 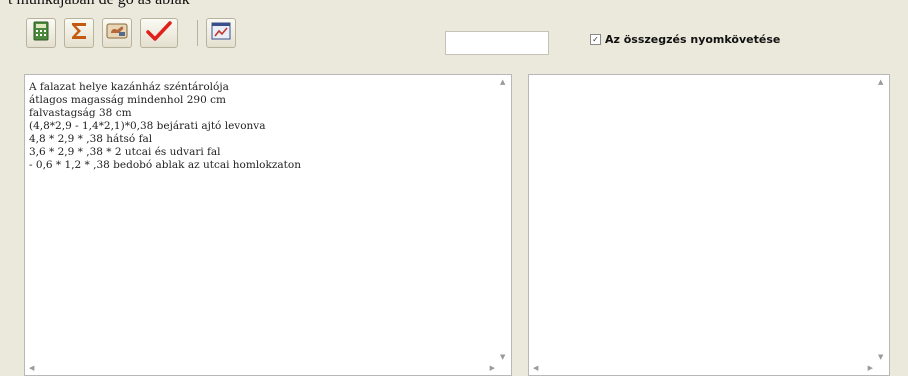 What do you see at coordinates (99, 4) in the screenshot?
I see `top-text-fragment: t munkájában de gó ás ablak` at bounding box center [99, 4].